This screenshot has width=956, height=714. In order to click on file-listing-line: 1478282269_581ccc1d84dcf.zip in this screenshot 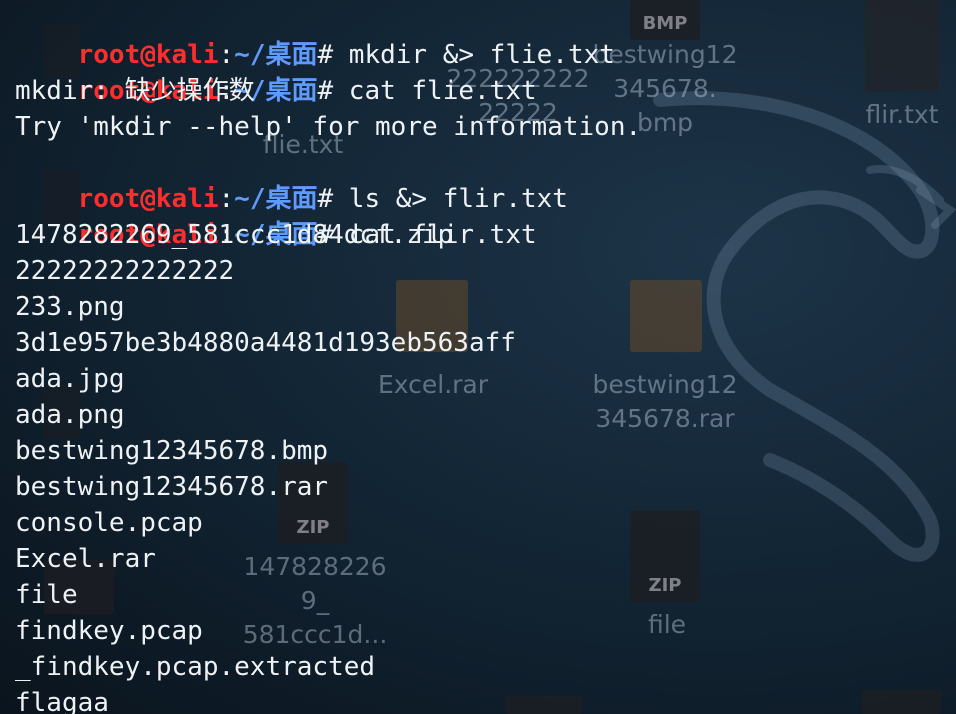, I will do `click(234, 235)`.